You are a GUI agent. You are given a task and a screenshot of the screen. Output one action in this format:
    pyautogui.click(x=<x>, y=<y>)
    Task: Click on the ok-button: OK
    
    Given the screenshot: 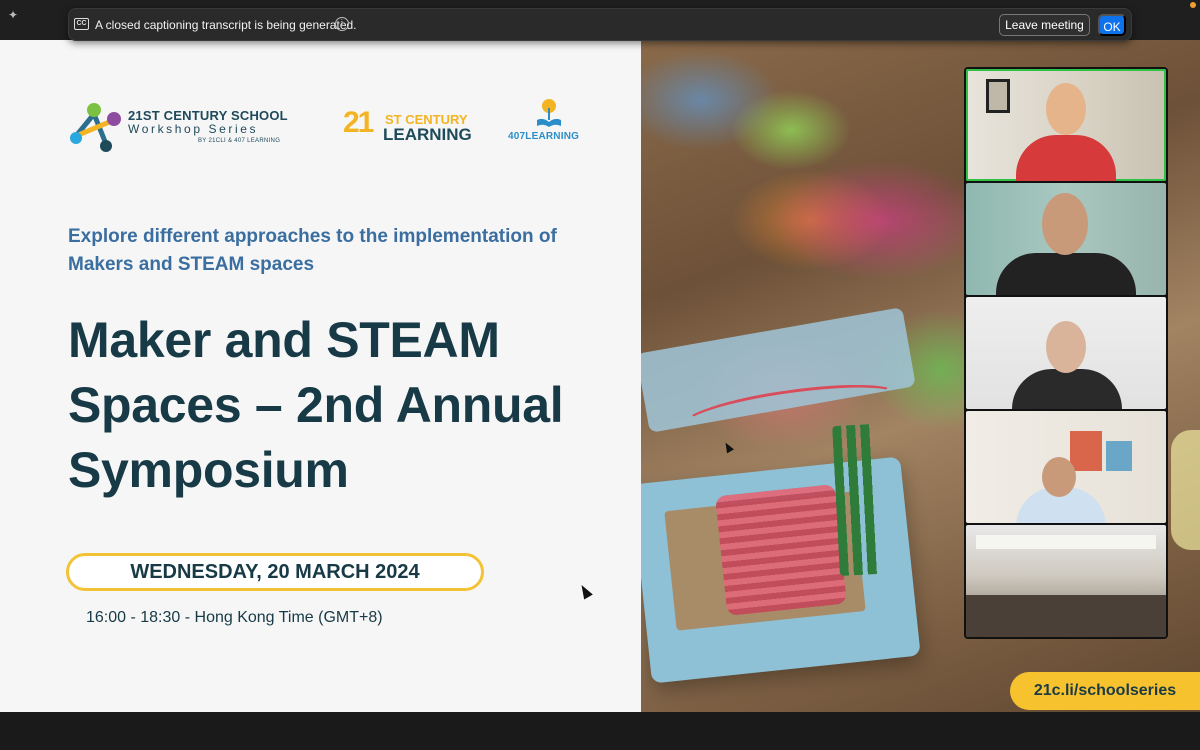 What is the action you would take?
    pyautogui.click(x=1112, y=25)
    